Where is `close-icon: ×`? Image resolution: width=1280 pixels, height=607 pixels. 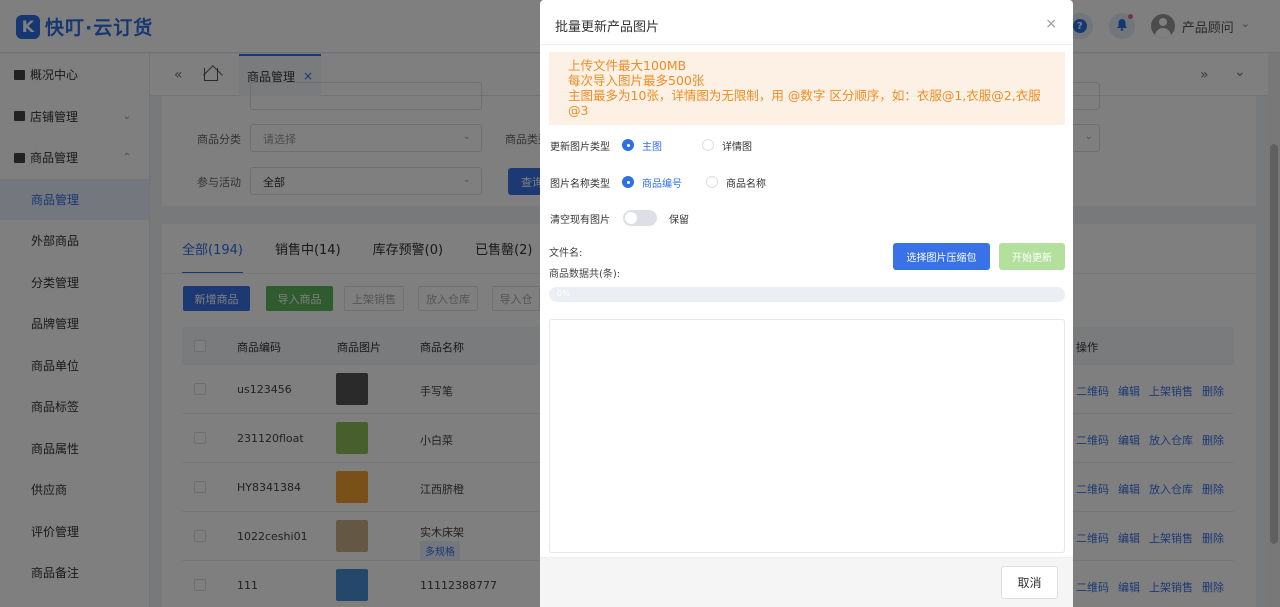 close-icon: × is located at coordinates (1051, 24).